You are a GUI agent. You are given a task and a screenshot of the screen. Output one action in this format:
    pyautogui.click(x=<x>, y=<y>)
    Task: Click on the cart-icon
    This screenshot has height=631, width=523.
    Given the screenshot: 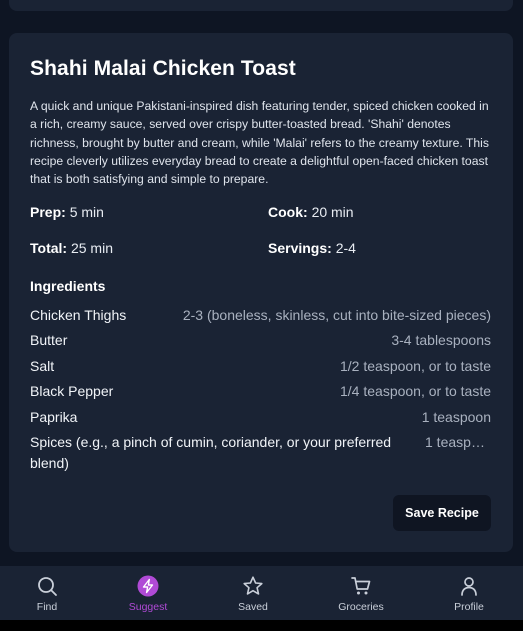 What is the action you would take?
    pyautogui.click(x=361, y=586)
    